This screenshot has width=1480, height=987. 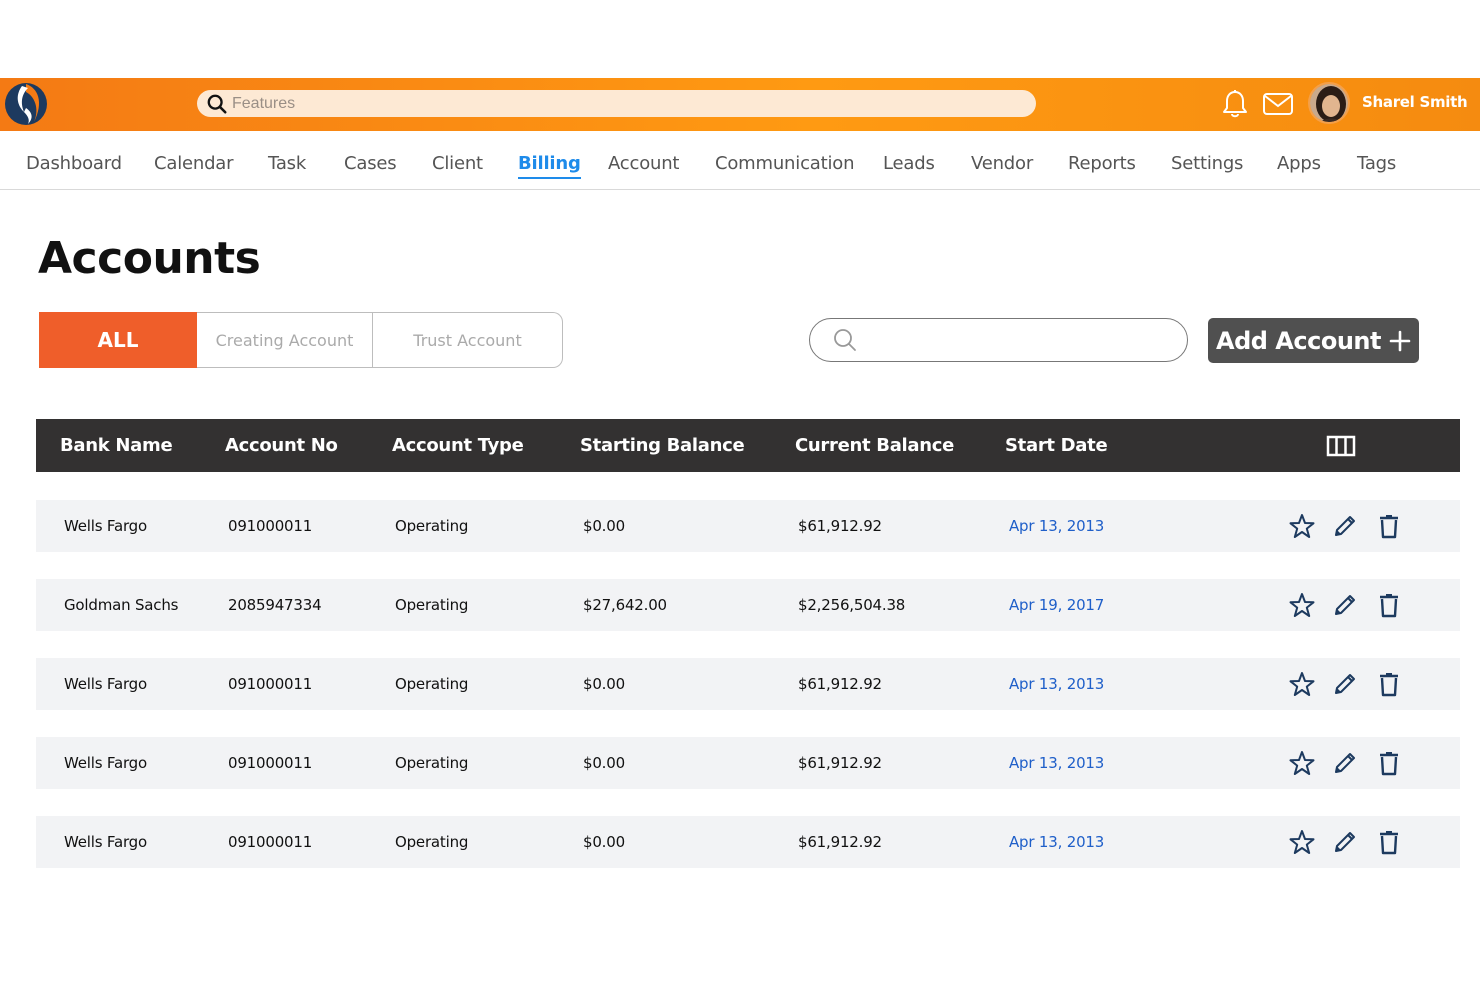 I want to click on bell-icon, so click(x=1235, y=104).